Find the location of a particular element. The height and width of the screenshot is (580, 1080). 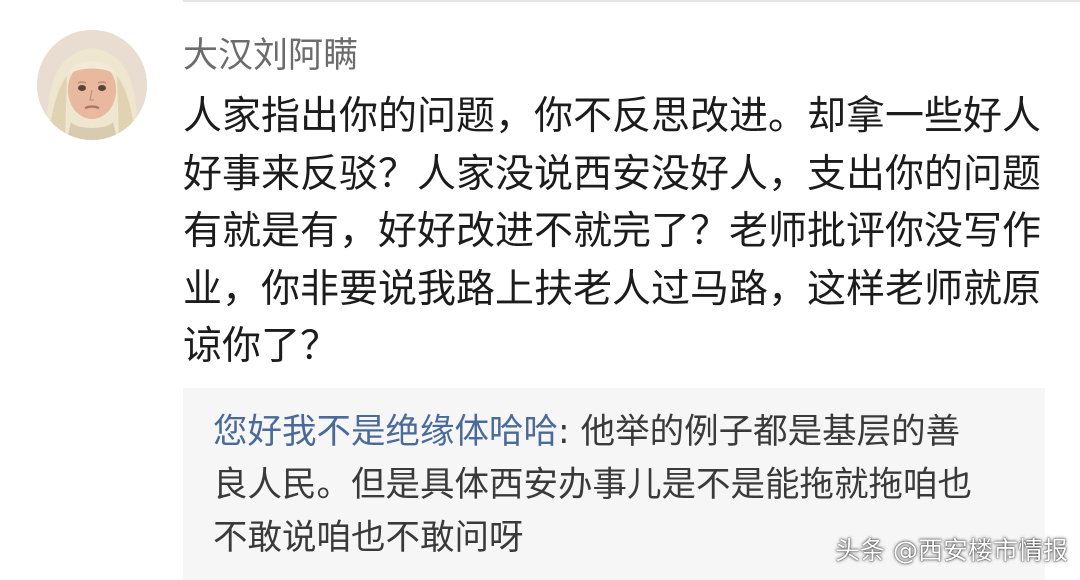

comment-line: 谅你了？ is located at coordinates (261, 346).